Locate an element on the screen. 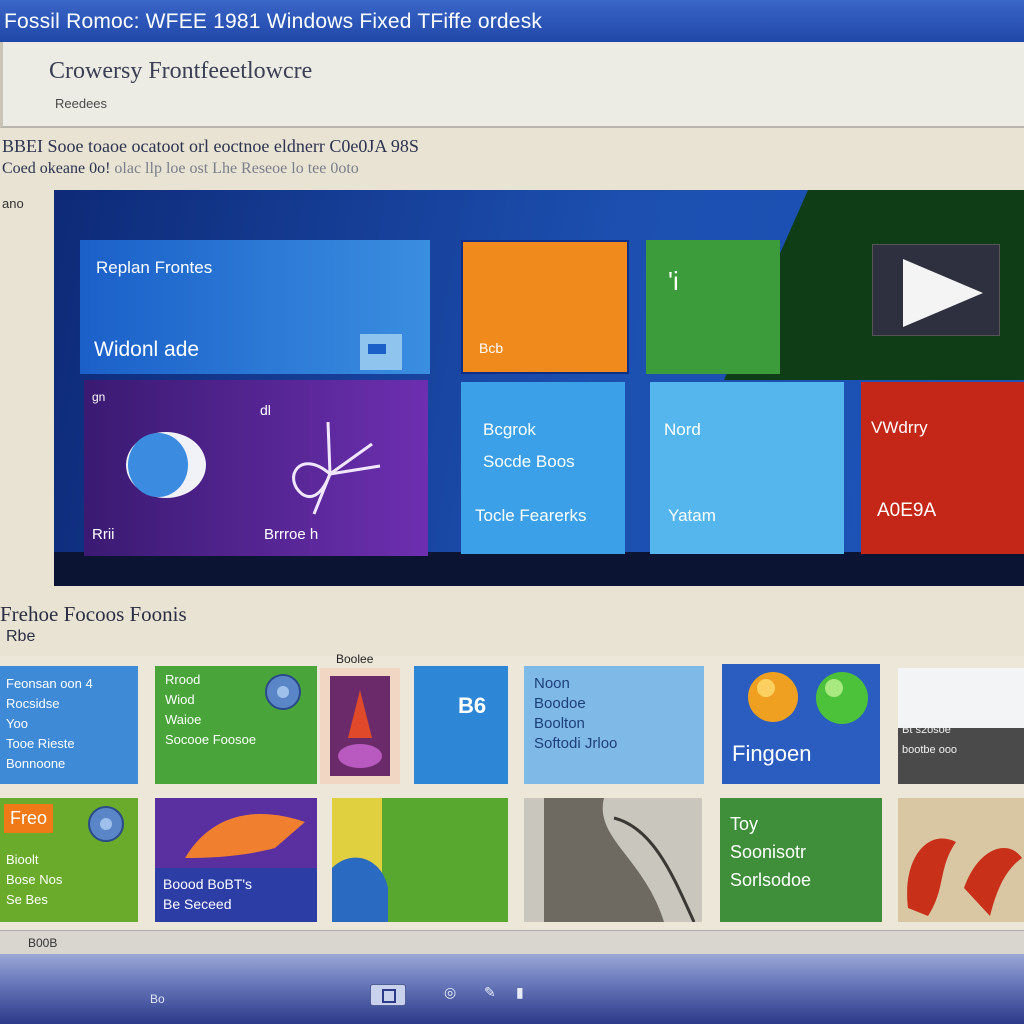  info-line-2-strong: Coed okeane 0o! is located at coordinates (56, 168).